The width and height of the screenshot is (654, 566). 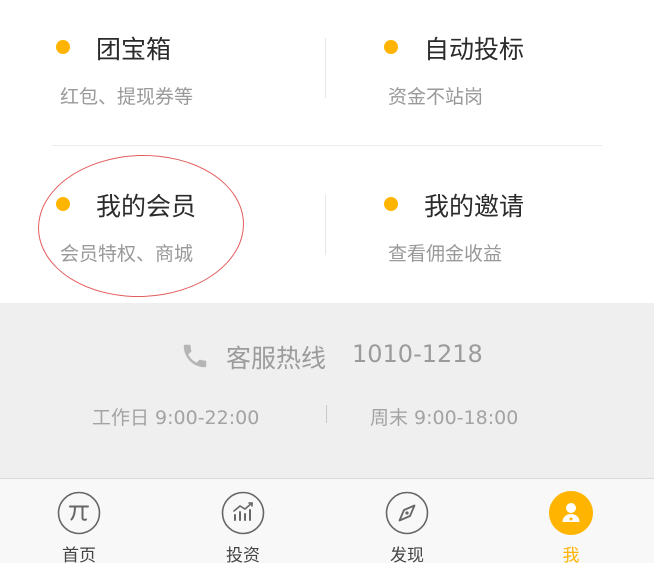 I want to click on row-divider, so click(x=327, y=145).